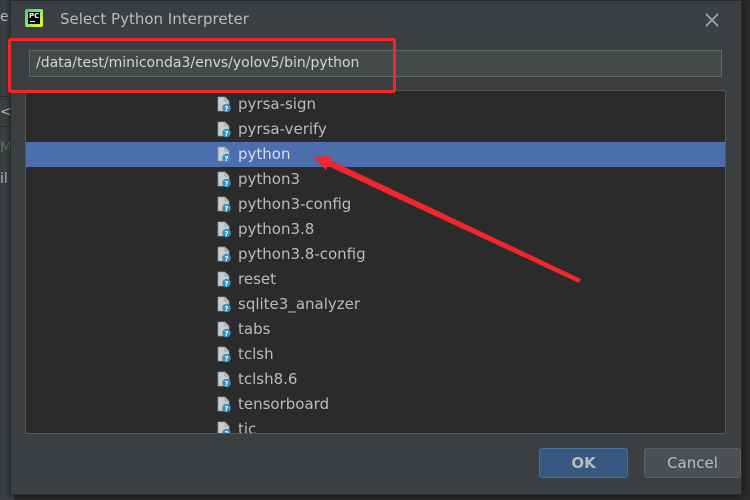 Image resolution: width=750 pixels, height=500 pixels. Describe the element at coordinates (375, 104) in the screenshot. I see `file-tree-row: ? pyrsa-sign` at that location.